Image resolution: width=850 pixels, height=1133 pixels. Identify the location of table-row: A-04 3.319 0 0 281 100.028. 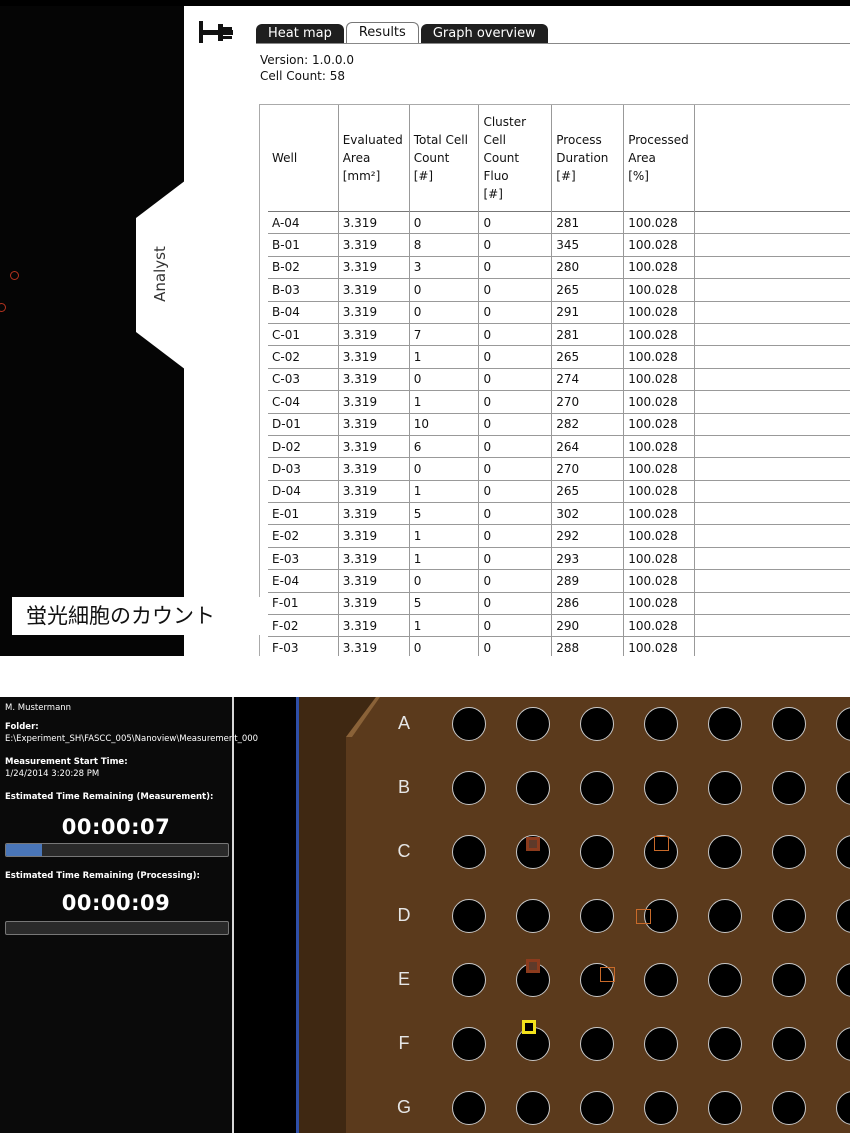
(559, 223).